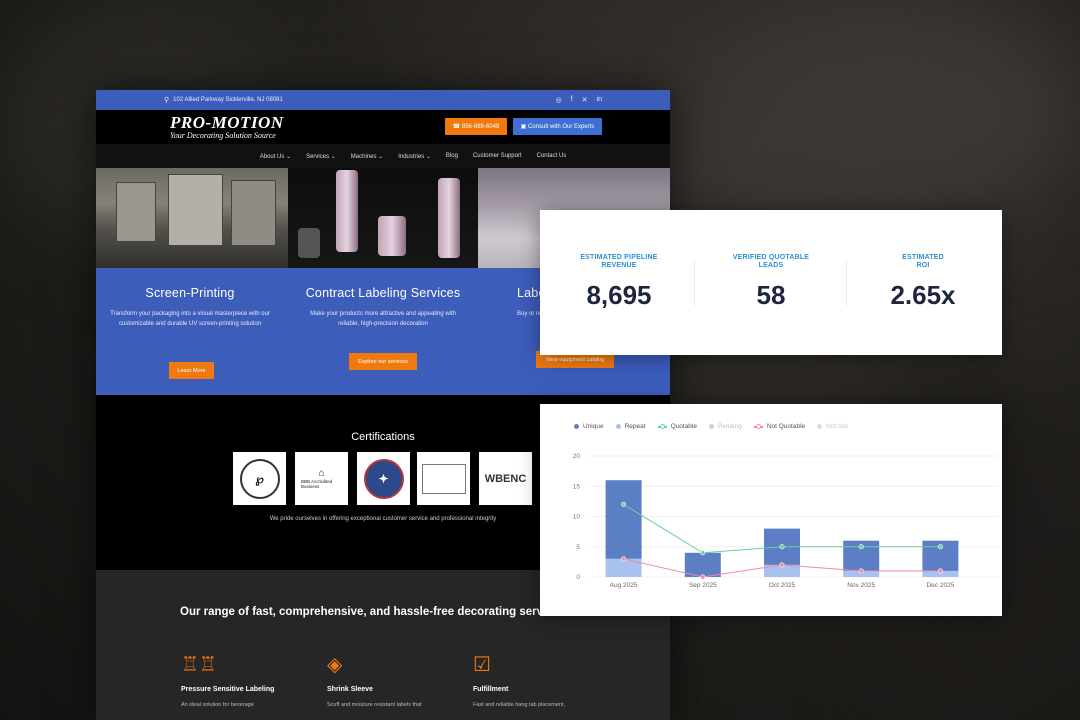 This screenshot has width=1080, height=720. I want to click on nav-industries: Industries ⌄, so click(414, 156).